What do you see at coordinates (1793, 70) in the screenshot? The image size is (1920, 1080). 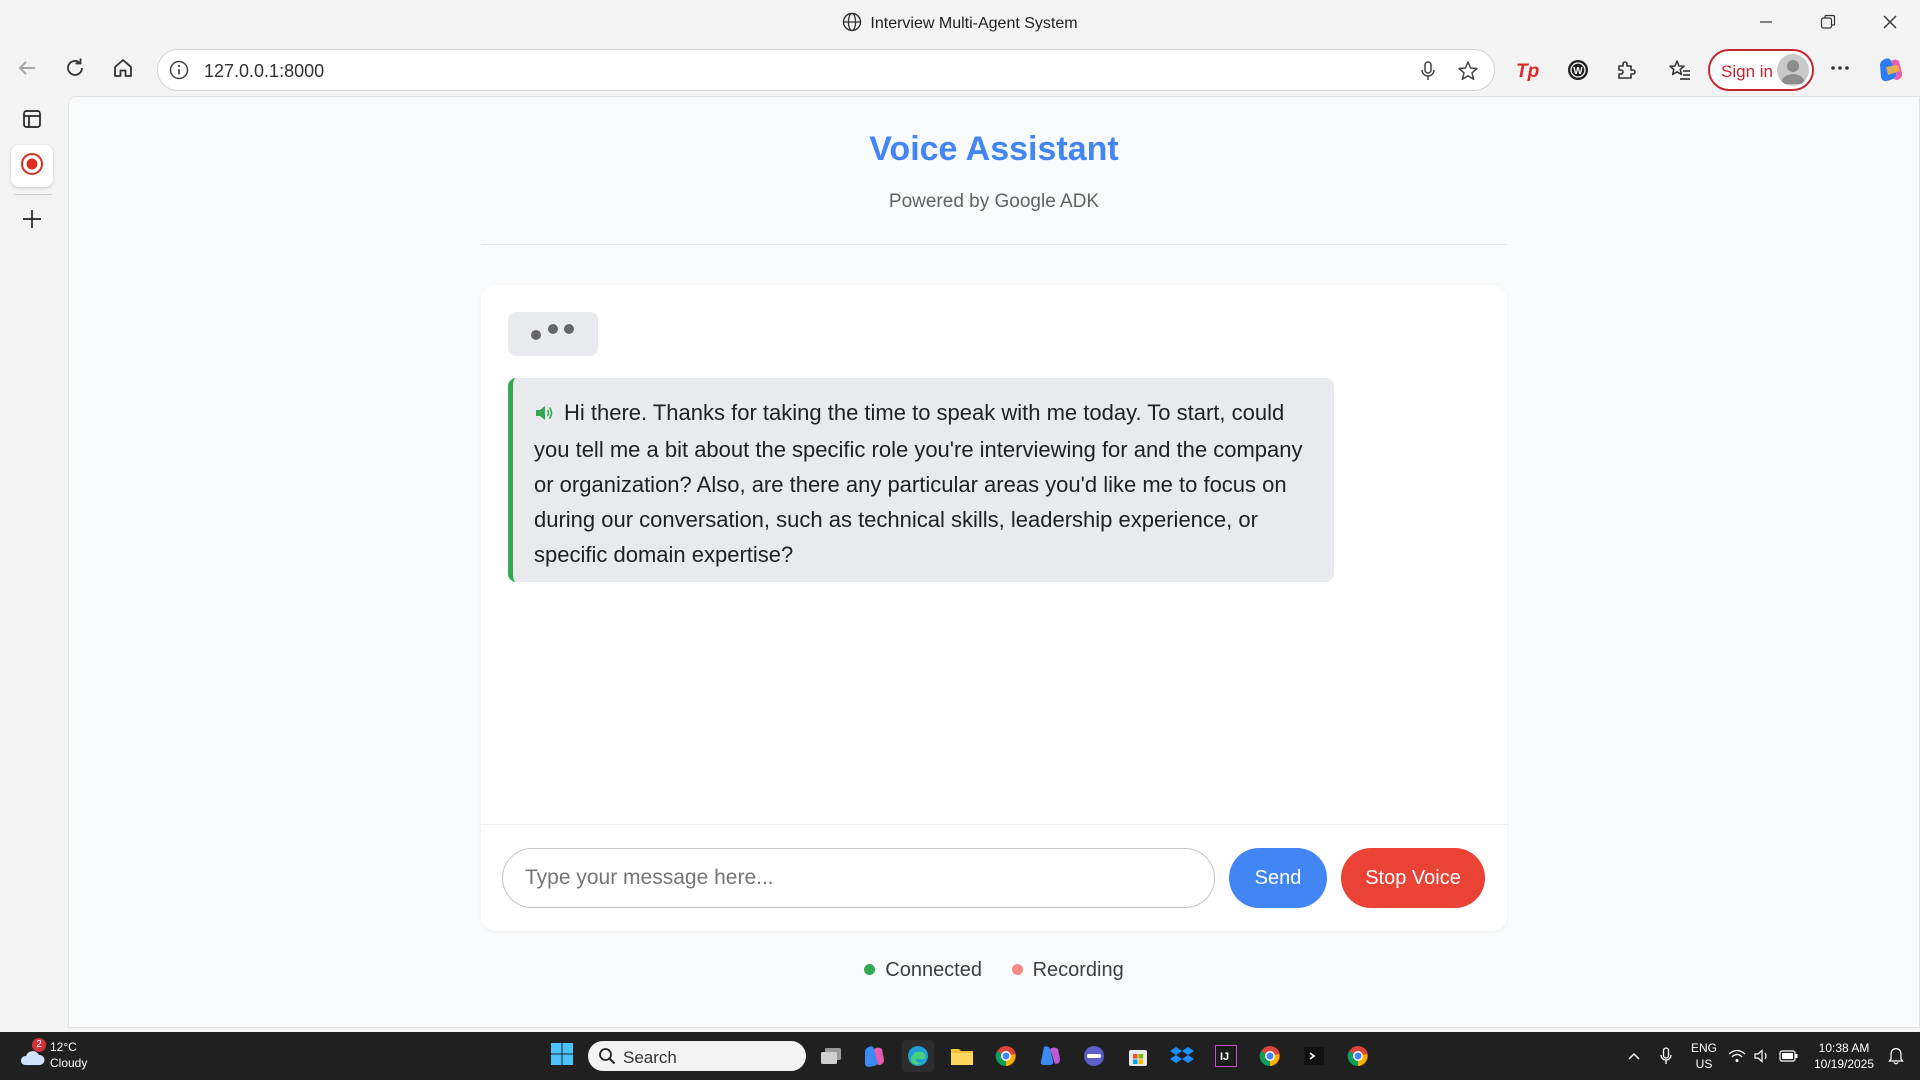 I see `profile-avatar-icon` at bounding box center [1793, 70].